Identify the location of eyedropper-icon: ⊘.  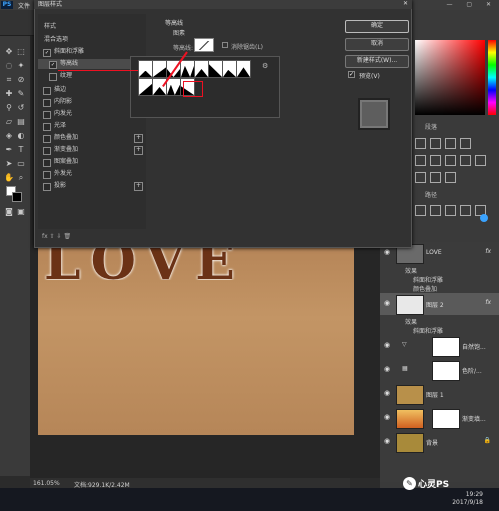
(21, 79).